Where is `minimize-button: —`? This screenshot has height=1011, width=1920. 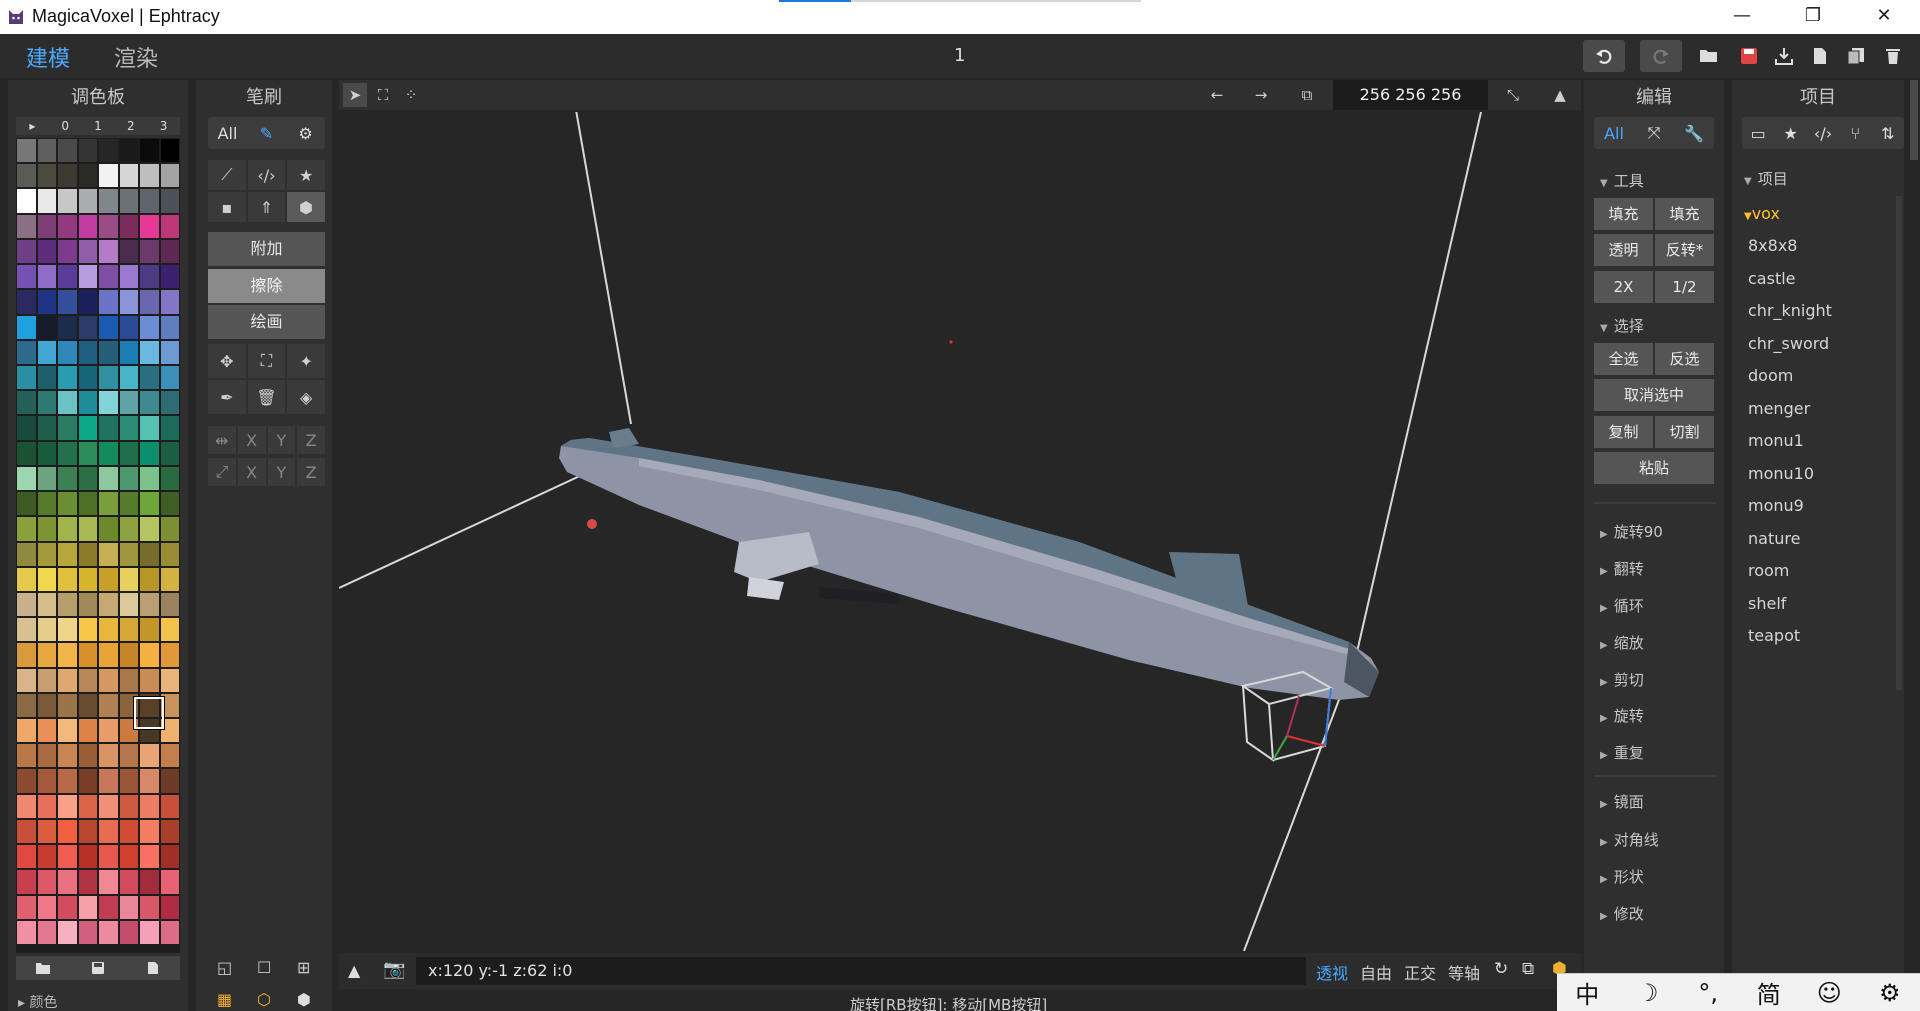
minimize-button: — is located at coordinates (1742, 17).